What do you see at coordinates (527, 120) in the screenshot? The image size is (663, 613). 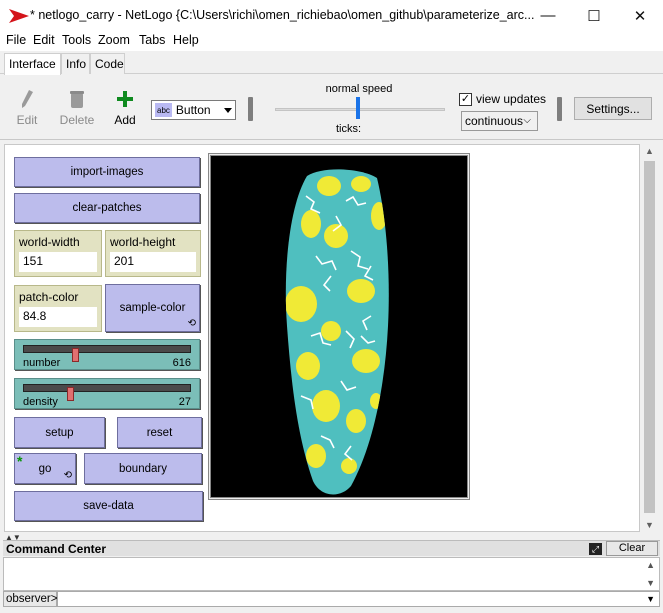 I see `chevron-down-icon: ⌵` at bounding box center [527, 120].